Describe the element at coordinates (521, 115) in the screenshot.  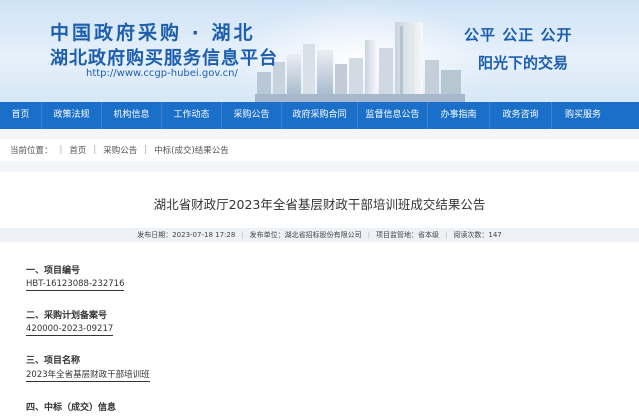
I see `nav-item-consulting: 政务咨询` at that location.